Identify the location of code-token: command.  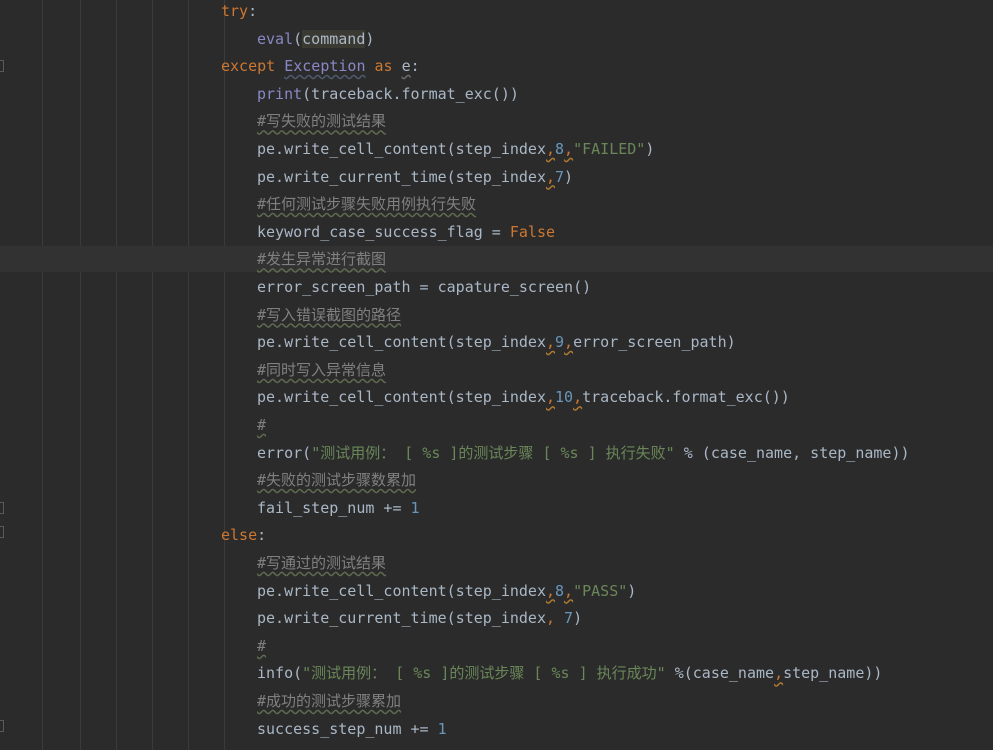
(334, 38).